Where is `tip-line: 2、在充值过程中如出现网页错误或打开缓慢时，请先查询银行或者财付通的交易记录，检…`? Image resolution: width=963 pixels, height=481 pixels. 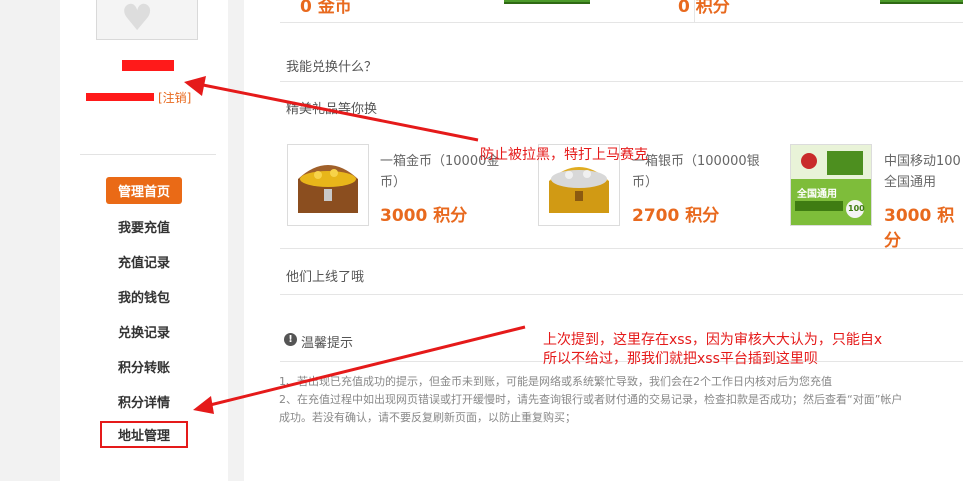
tip-line: 2、在充值过程中如出现网页错误或打开缓慢时，请先查询银行或者财付通的交易记录，检… is located at coordinates (591, 399).